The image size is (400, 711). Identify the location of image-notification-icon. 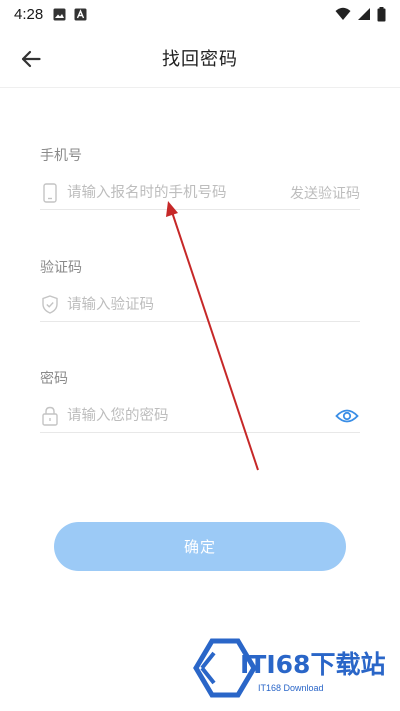
(59, 14).